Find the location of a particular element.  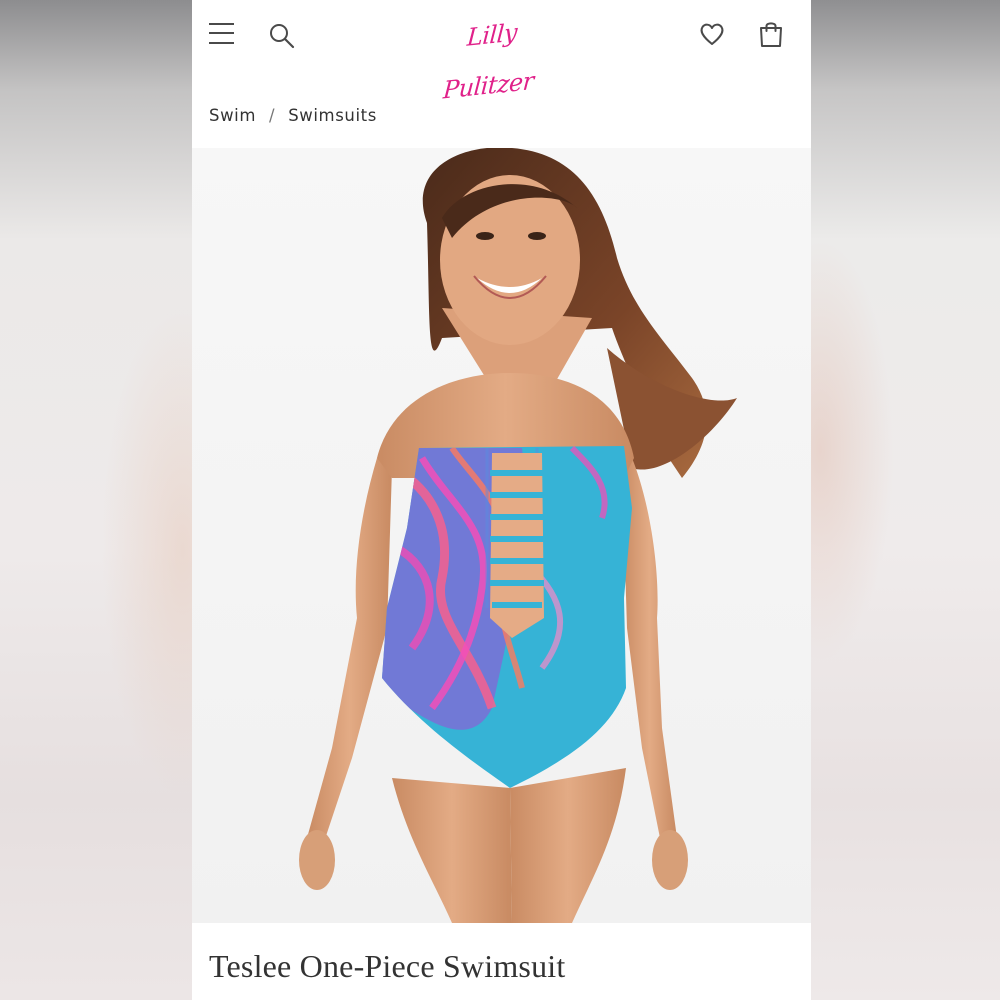

hamburger-menu-icon is located at coordinates (222, 34).